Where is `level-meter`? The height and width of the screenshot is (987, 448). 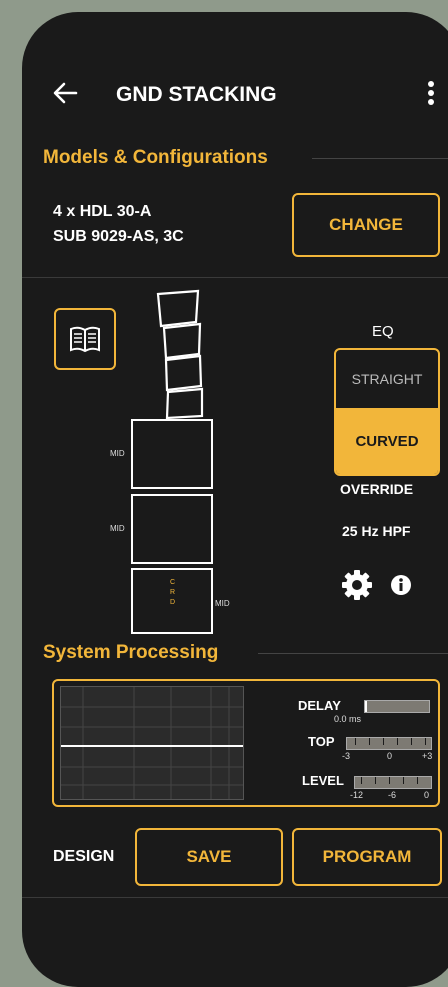 level-meter is located at coordinates (393, 782).